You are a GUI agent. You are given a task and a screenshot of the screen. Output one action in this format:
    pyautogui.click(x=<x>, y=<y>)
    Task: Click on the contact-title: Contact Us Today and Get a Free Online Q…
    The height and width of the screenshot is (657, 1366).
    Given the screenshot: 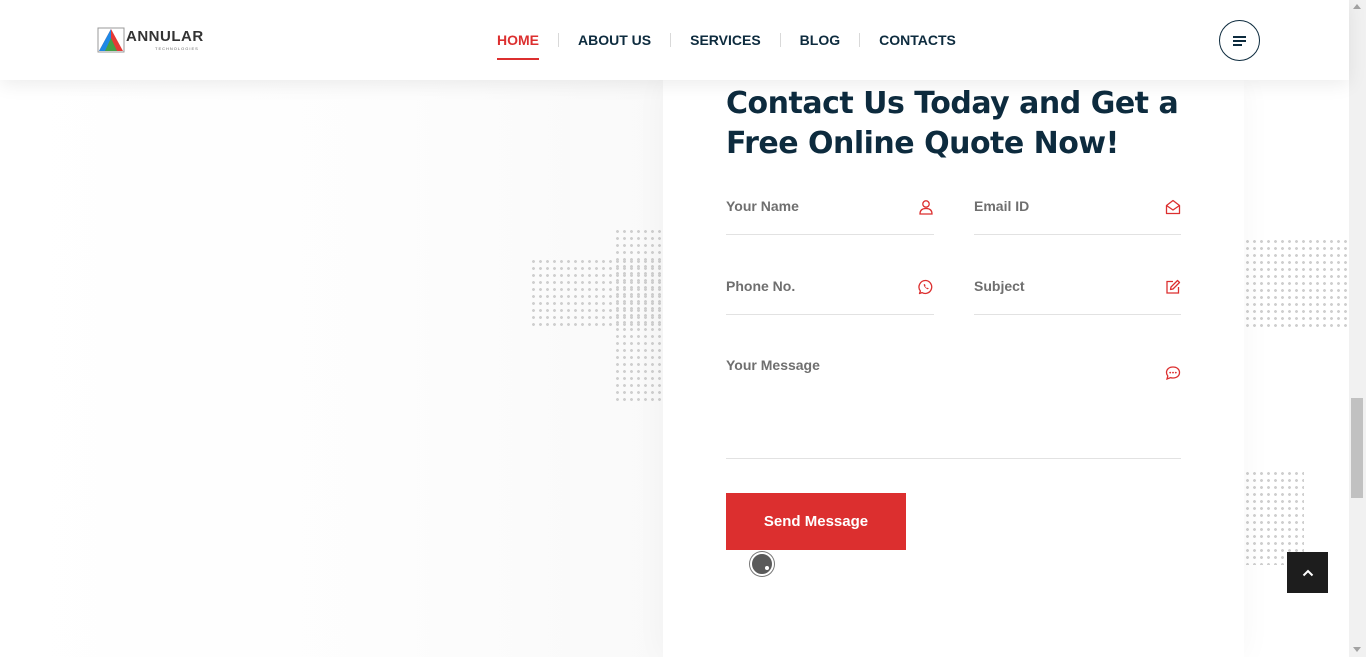 What is the action you would take?
    pyautogui.click(x=952, y=123)
    